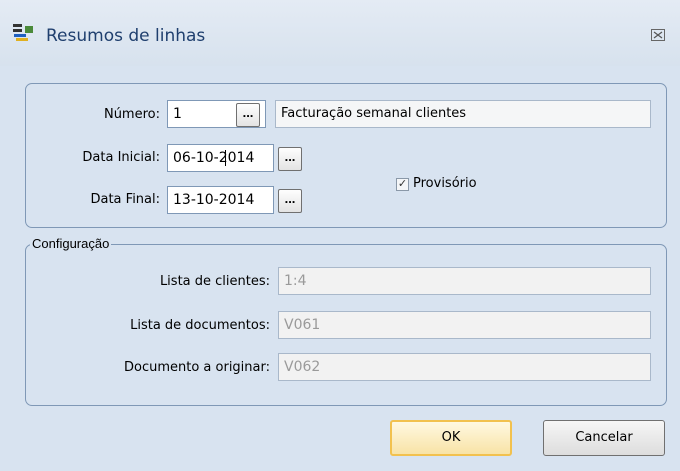  What do you see at coordinates (402, 184) in the screenshot?
I see `provisorio-checkbox: ✓` at bounding box center [402, 184].